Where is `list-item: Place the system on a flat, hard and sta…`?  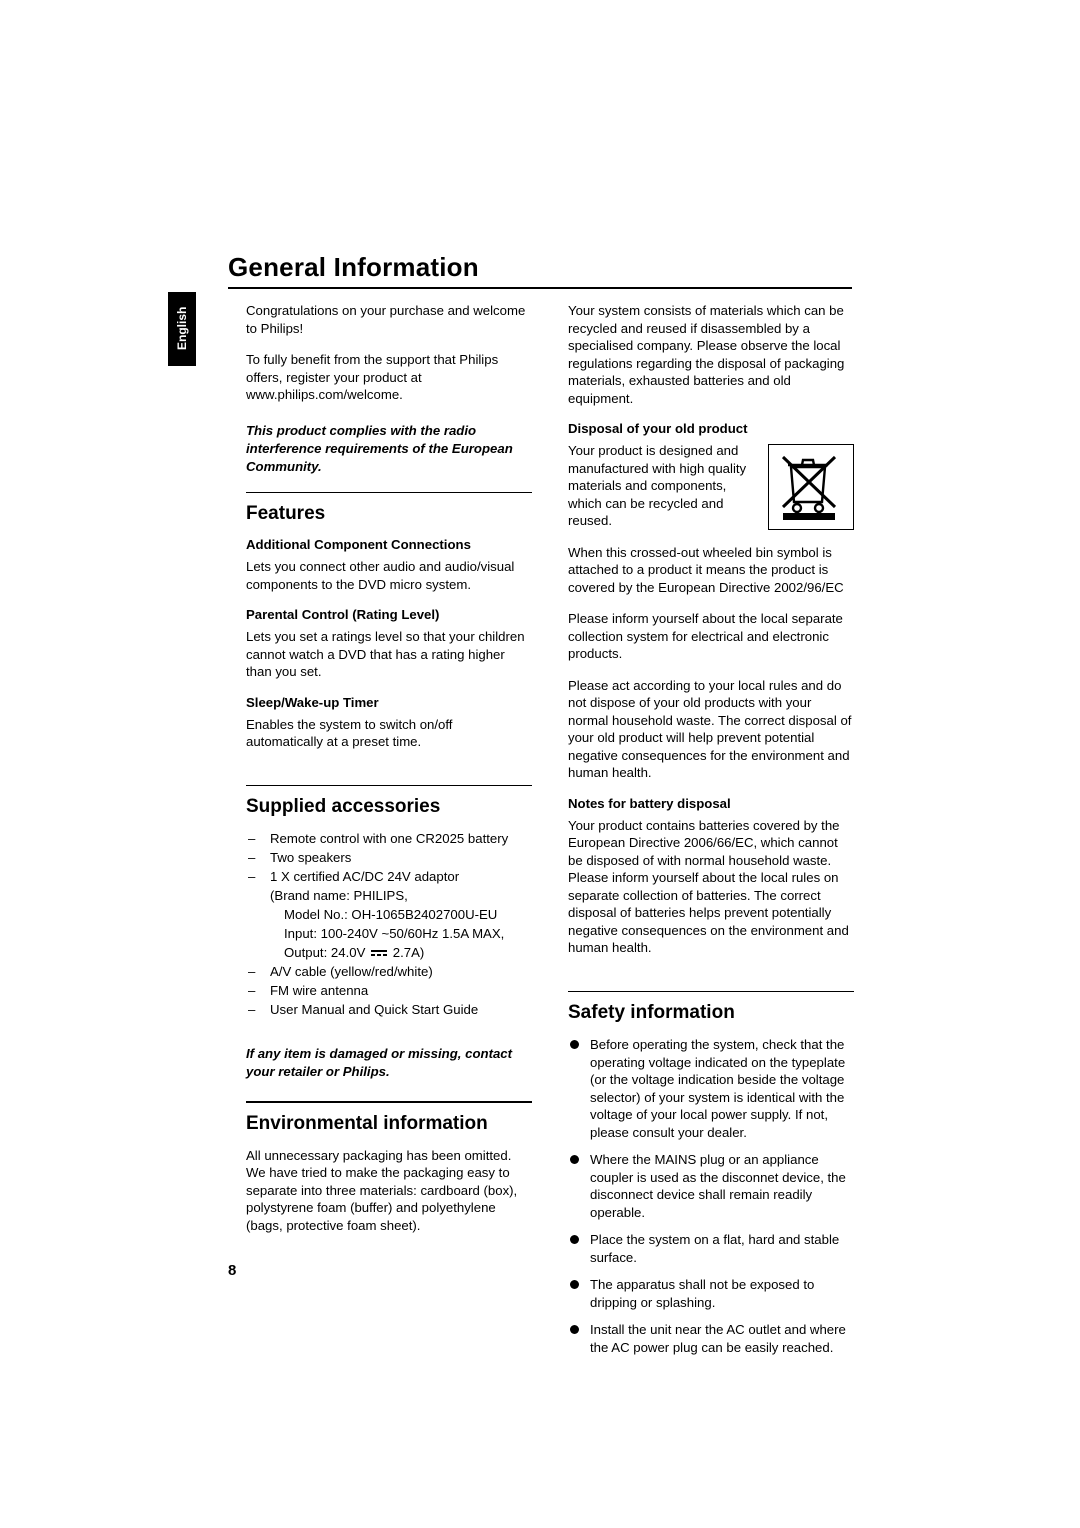
list-item: Place the system on a flat, hard and sta… is located at coordinates (711, 1248).